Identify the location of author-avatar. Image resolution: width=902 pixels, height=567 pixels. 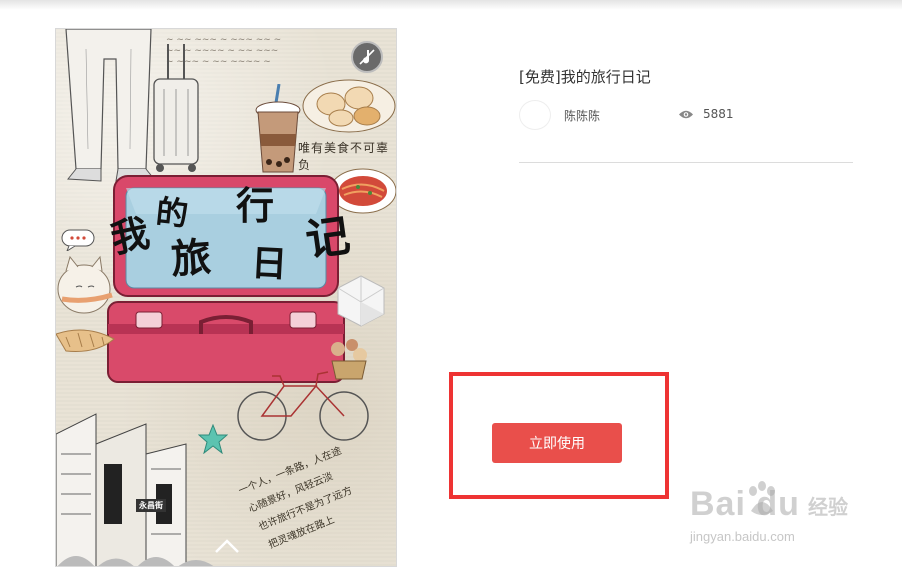
(535, 115).